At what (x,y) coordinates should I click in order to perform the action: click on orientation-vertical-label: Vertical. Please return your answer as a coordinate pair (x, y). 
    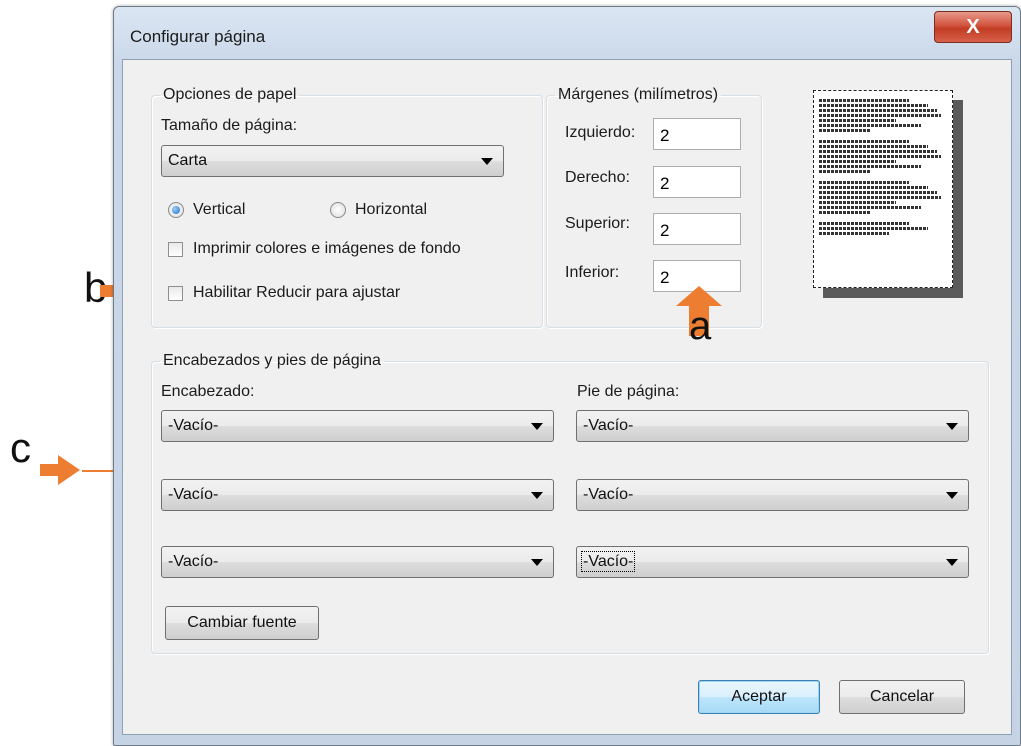
    Looking at the image, I should click on (219, 210).